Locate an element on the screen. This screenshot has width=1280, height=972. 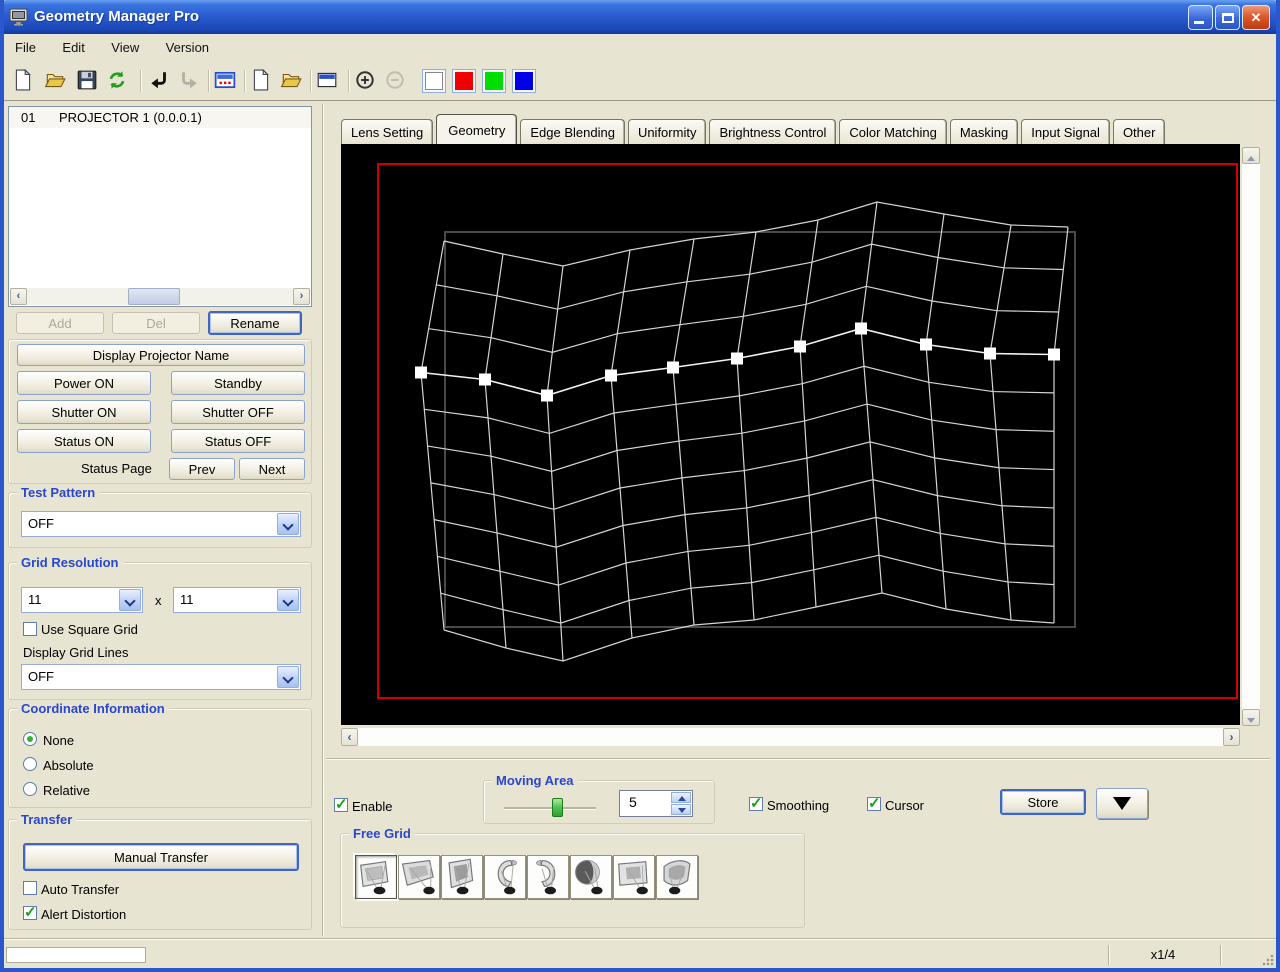
new-layout-icon is located at coordinates (262, 80).